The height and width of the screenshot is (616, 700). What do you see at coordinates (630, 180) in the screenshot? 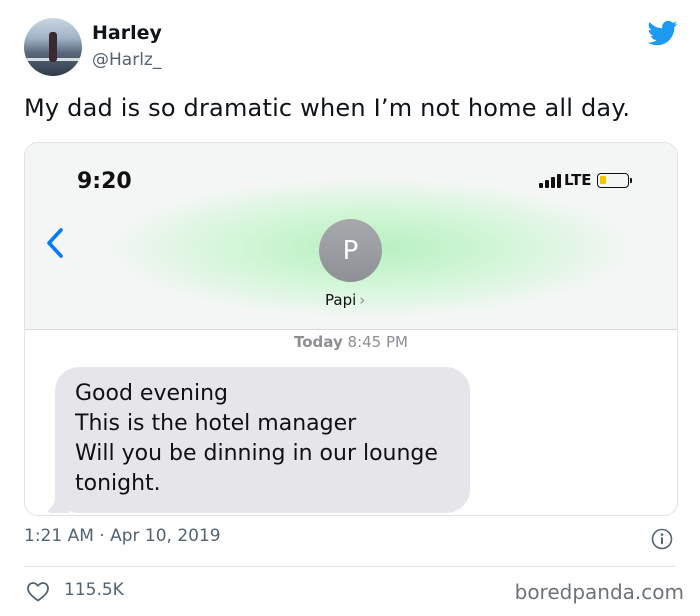
I see `battery-nub` at bounding box center [630, 180].